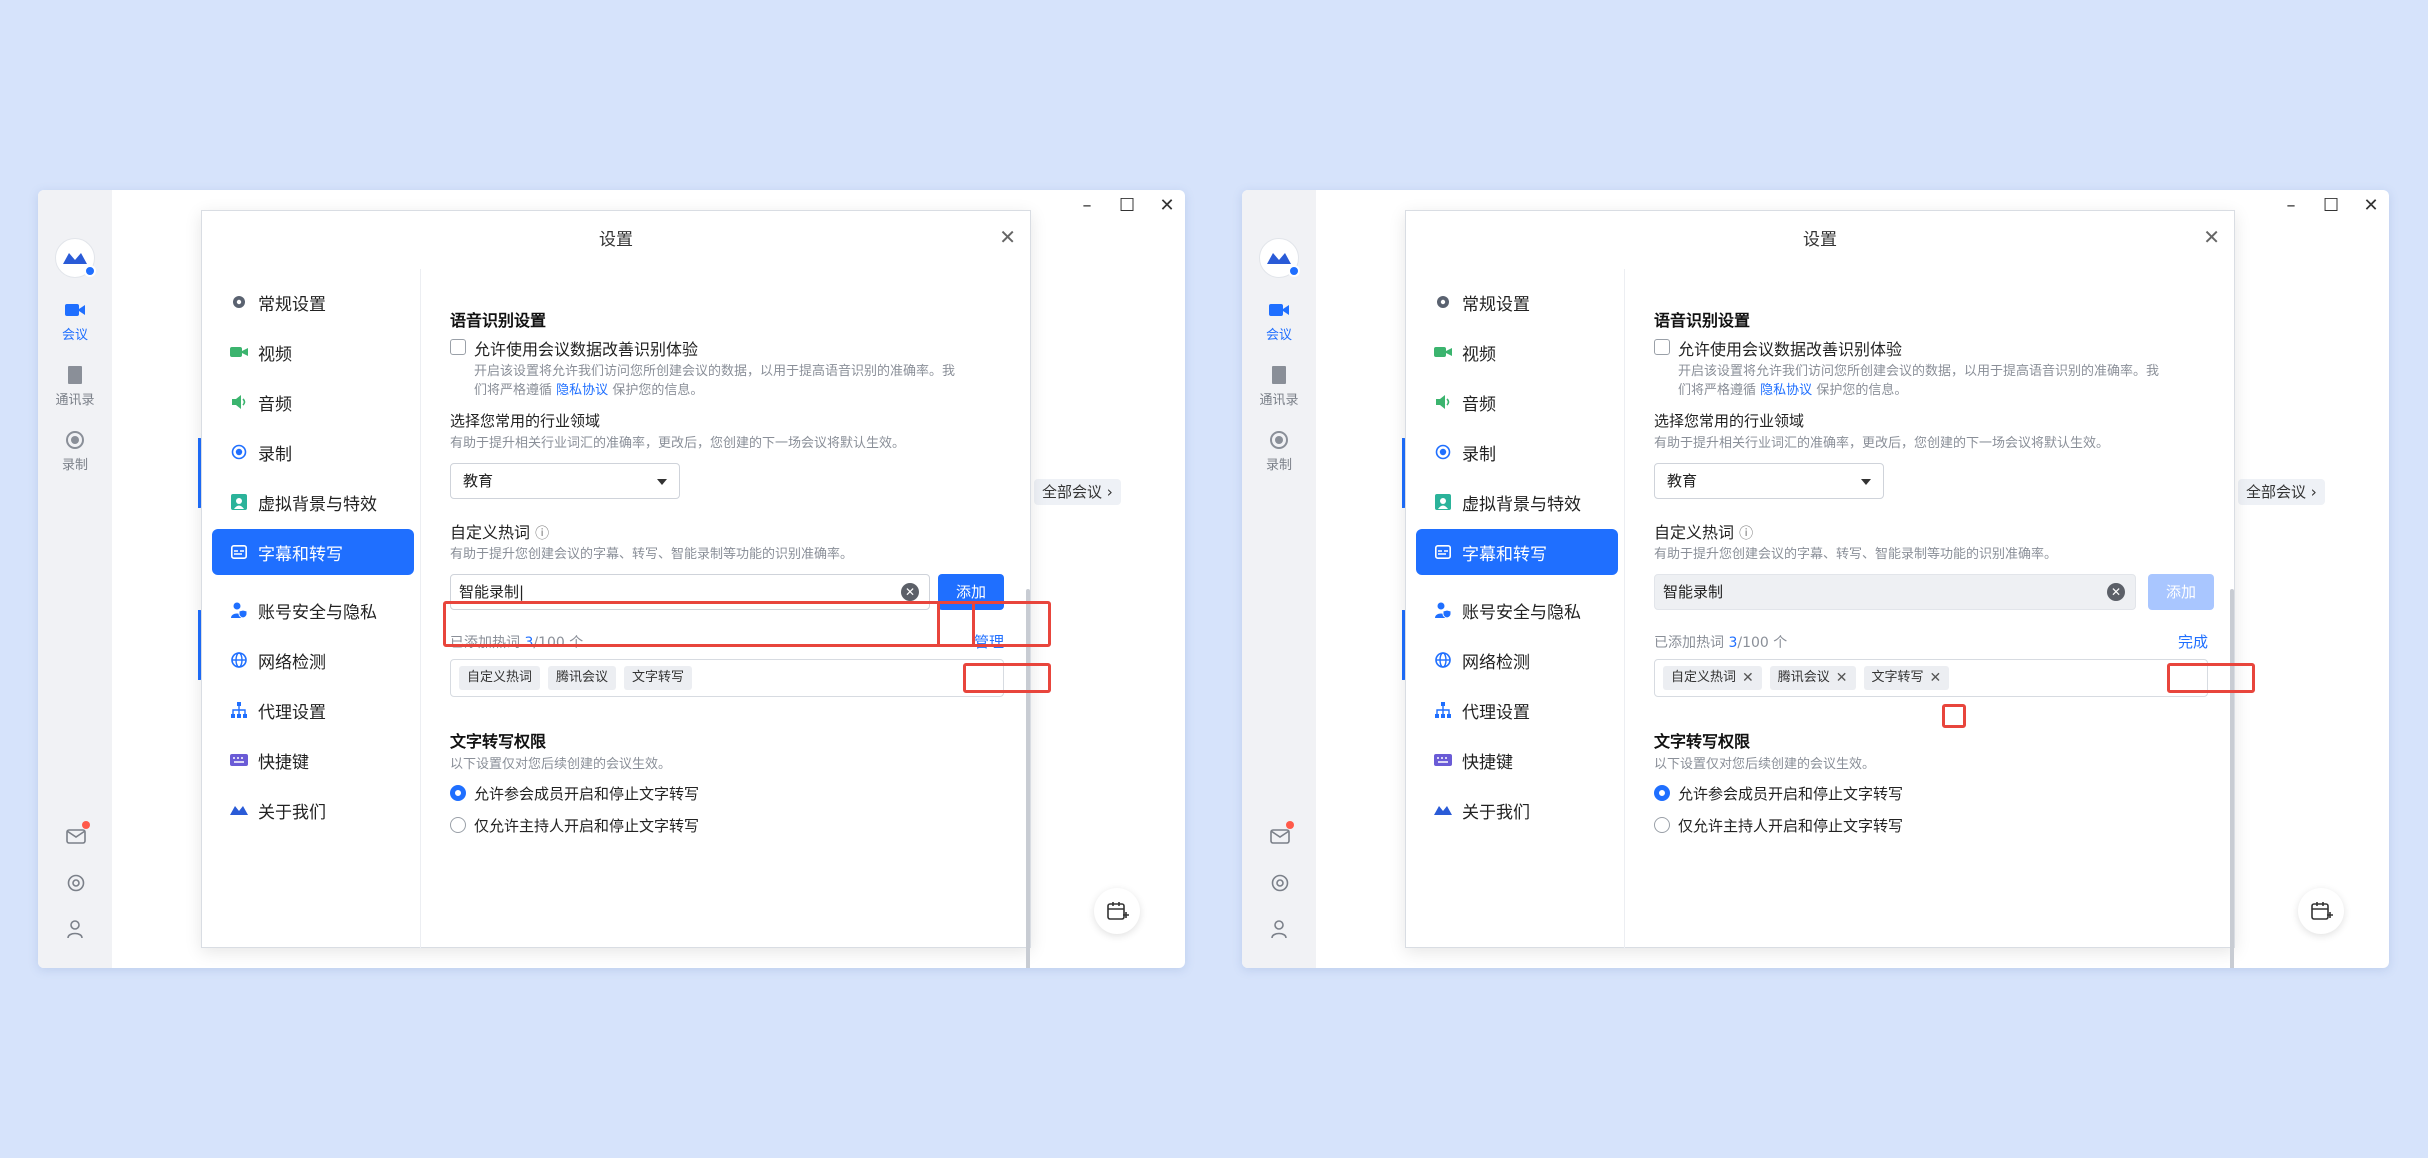 This screenshot has width=2428, height=1158. Describe the element at coordinates (1479, 404) in the screenshot. I see `nav-item-label: 音频` at that location.